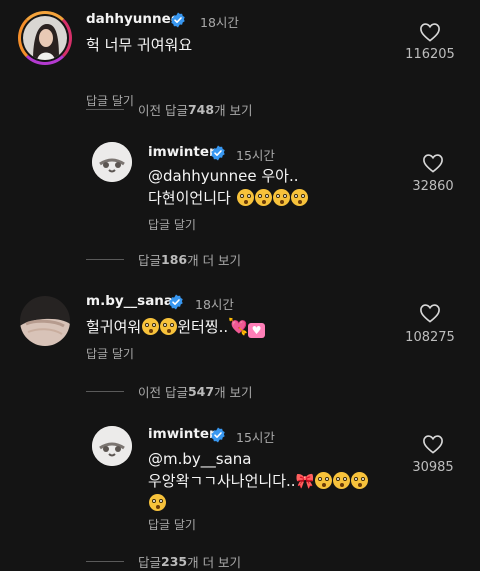 Image resolution: width=480 pixels, height=571 pixels. Describe the element at coordinates (174, 259) in the screenshot. I see `view-more-count: 186` at that location.